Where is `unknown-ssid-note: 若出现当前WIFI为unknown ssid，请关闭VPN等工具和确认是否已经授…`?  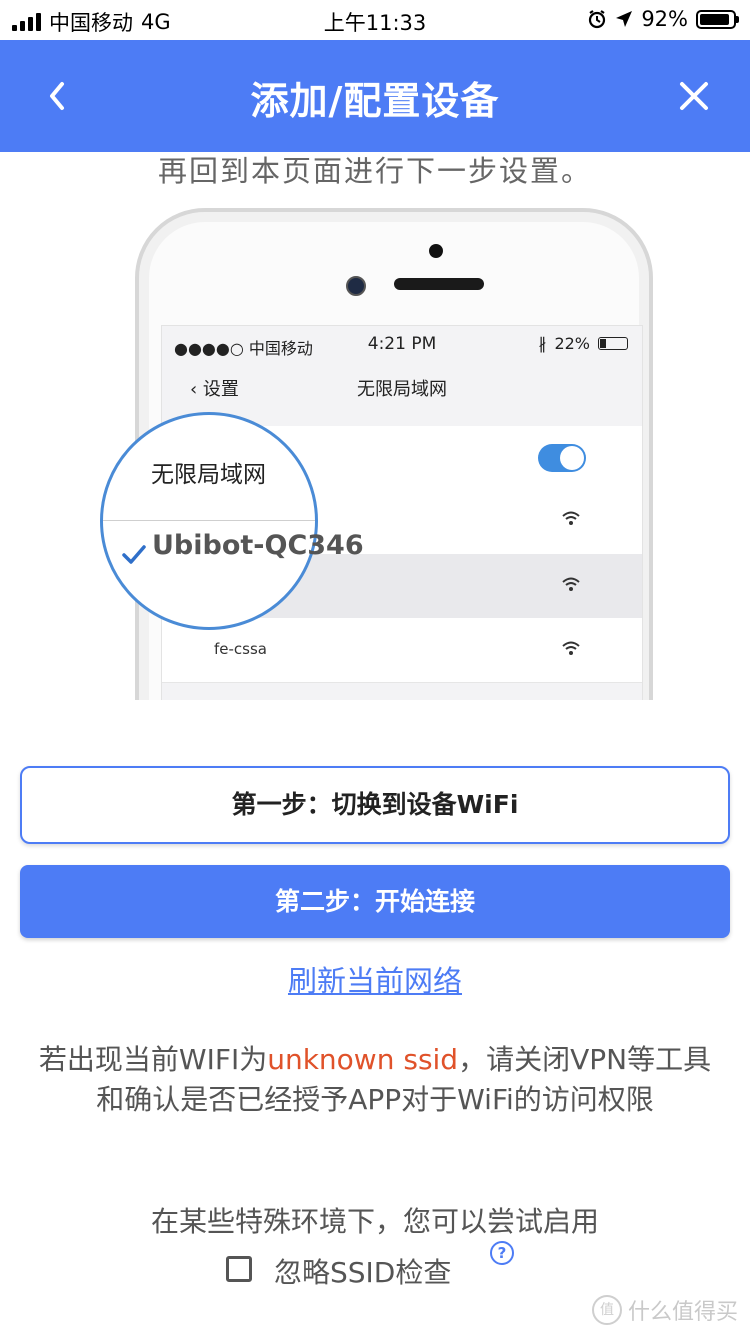 unknown-ssid-note: 若出现当前WIFI为unknown ssid，请关闭VPN等工具和确认是否已经授… is located at coordinates (375, 1079).